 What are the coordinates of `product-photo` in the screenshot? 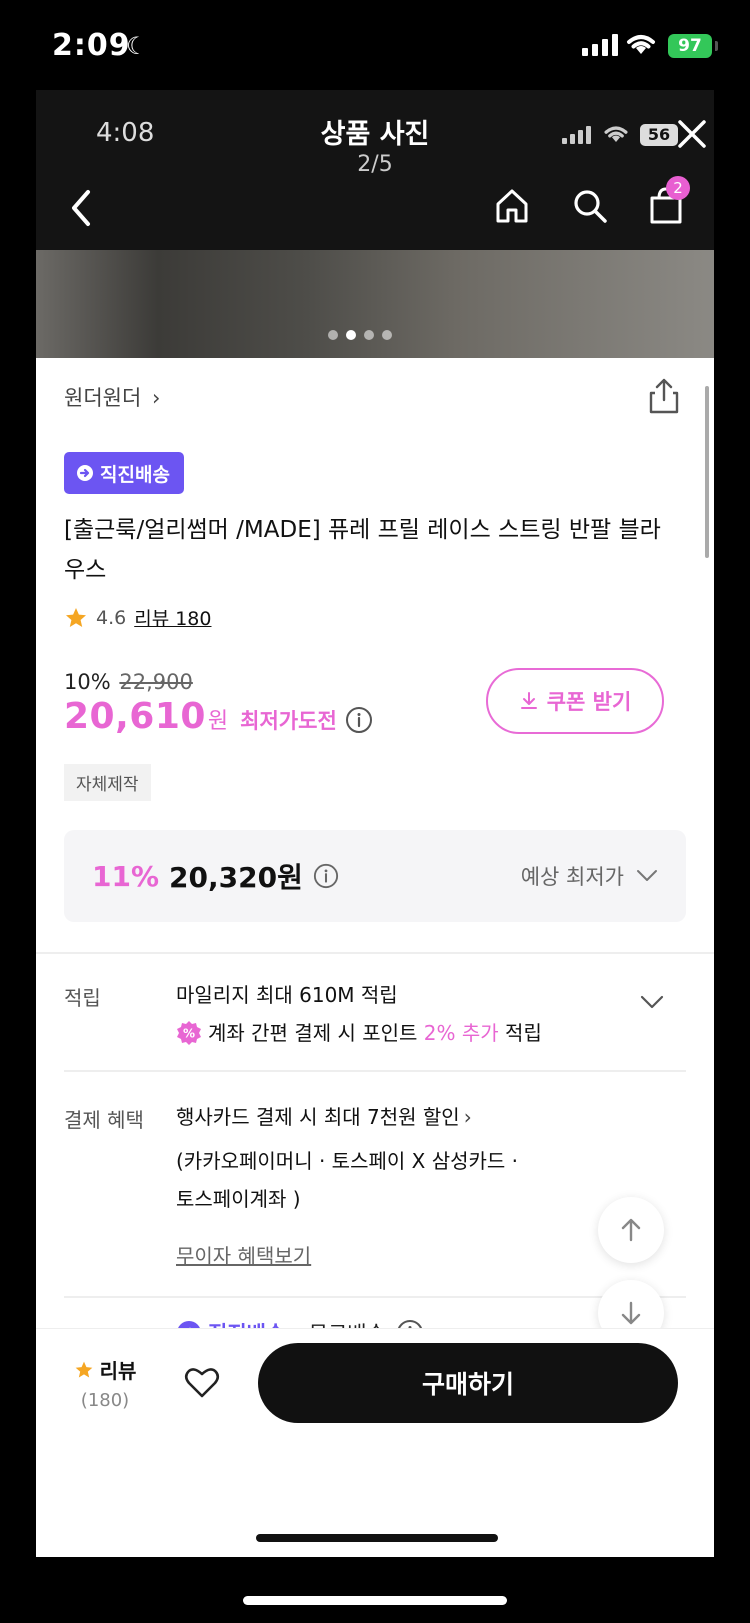 It's located at (375, 304).